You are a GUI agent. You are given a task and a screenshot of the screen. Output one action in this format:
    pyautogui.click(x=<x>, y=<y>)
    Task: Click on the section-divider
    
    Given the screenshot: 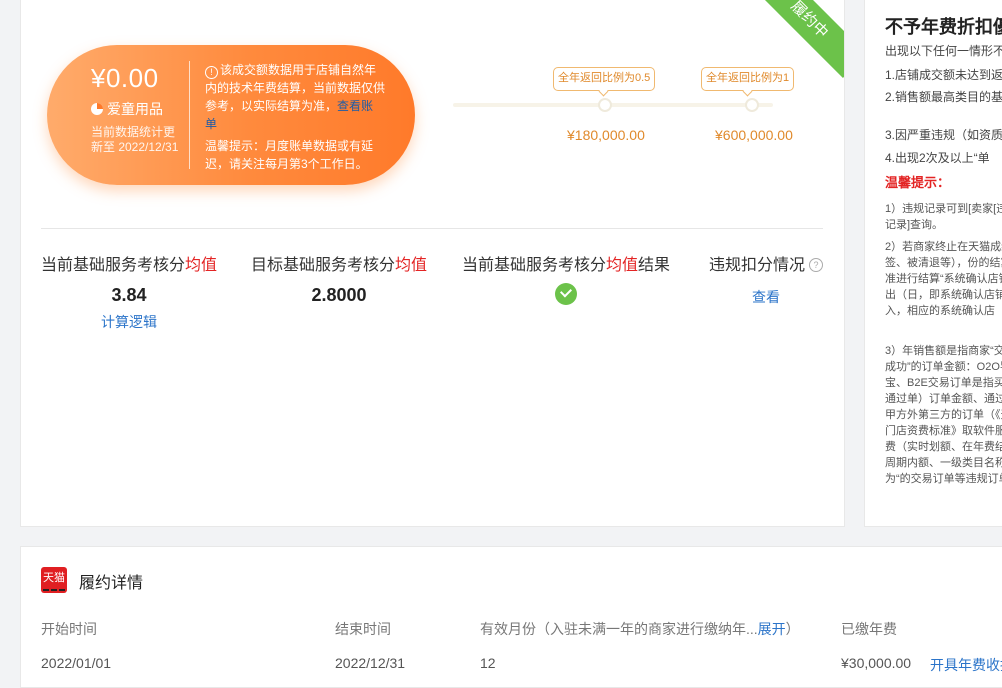 What is the action you would take?
    pyautogui.click(x=432, y=228)
    